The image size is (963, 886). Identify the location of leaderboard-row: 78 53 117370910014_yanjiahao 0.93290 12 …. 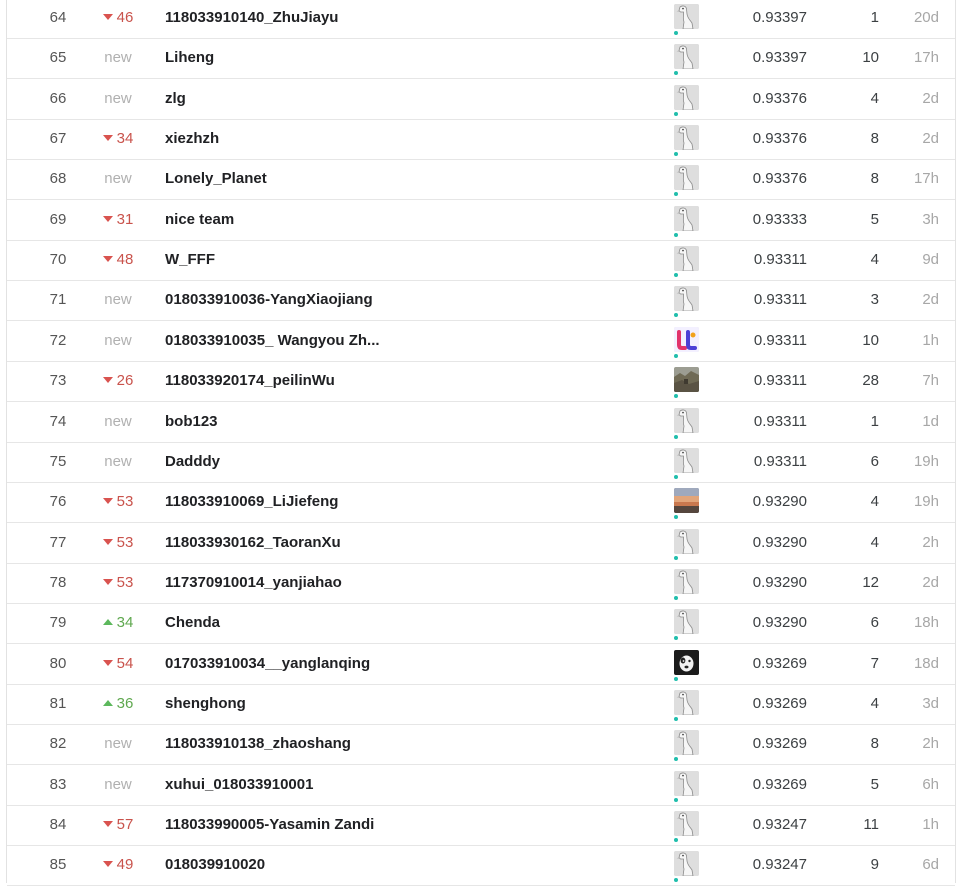
(481, 583).